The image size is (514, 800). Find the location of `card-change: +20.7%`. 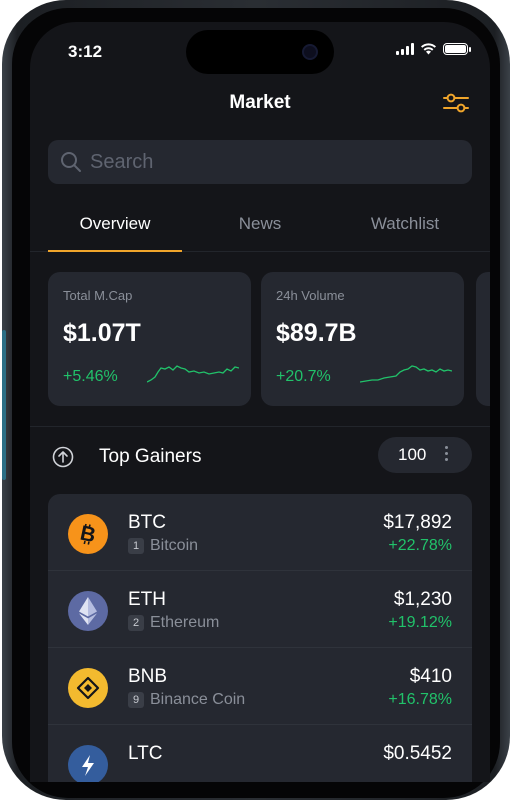

card-change: +20.7% is located at coordinates (303, 376).